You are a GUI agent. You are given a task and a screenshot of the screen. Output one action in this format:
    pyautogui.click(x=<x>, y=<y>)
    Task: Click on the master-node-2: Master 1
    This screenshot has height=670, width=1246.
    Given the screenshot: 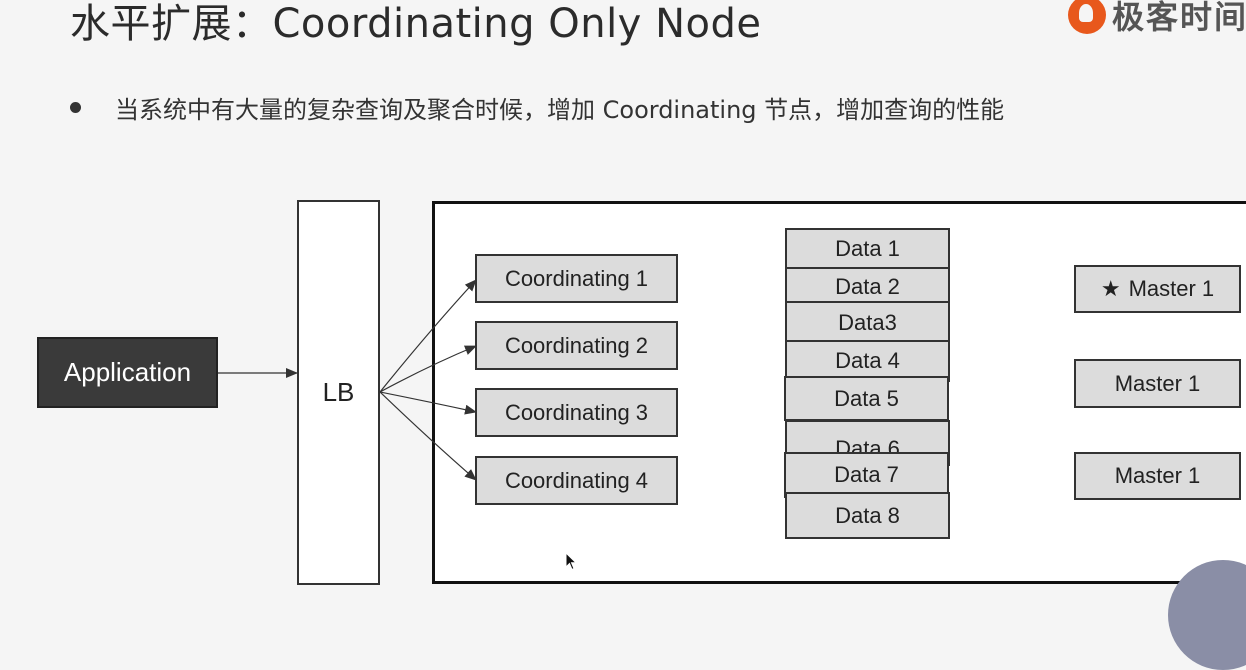 What is the action you would take?
    pyautogui.click(x=1157, y=383)
    